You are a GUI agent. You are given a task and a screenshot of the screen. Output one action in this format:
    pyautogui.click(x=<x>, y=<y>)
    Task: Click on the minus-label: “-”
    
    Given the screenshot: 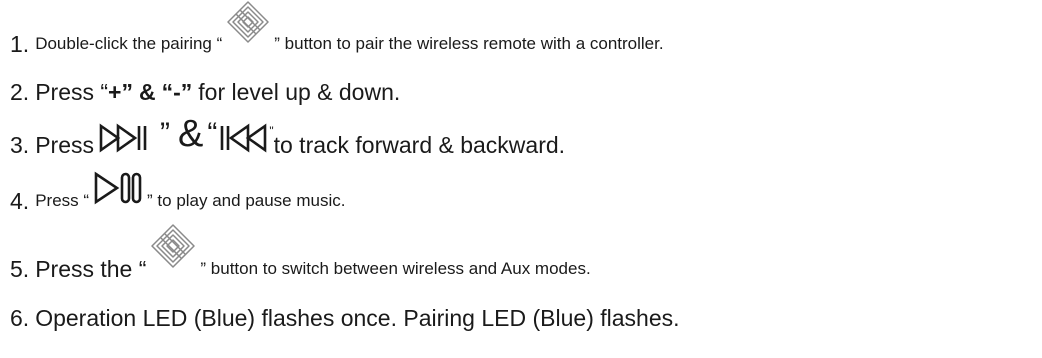 What is the action you would take?
    pyautogui.click(x=177, y=92)
    